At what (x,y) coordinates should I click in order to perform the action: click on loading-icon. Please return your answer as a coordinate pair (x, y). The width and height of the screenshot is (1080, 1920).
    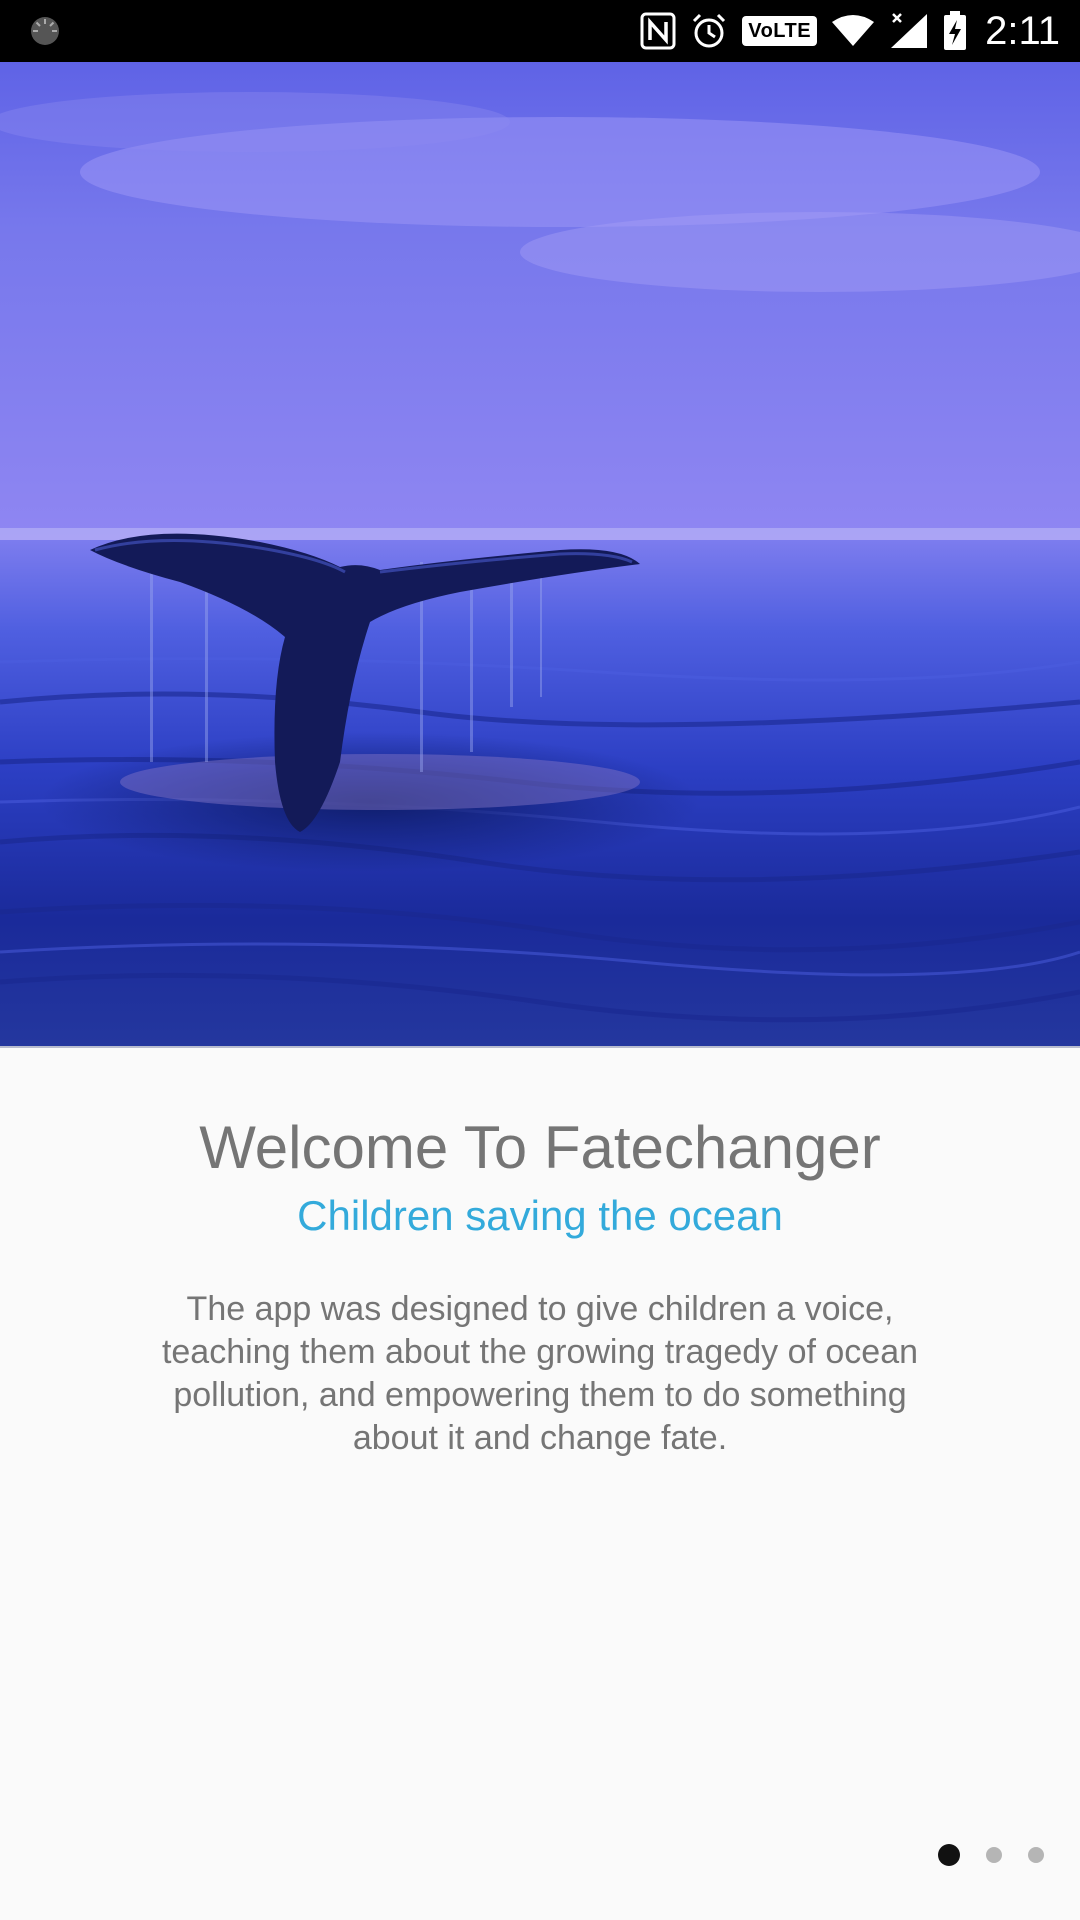
    Looking at the image, I should click on (45, 31).